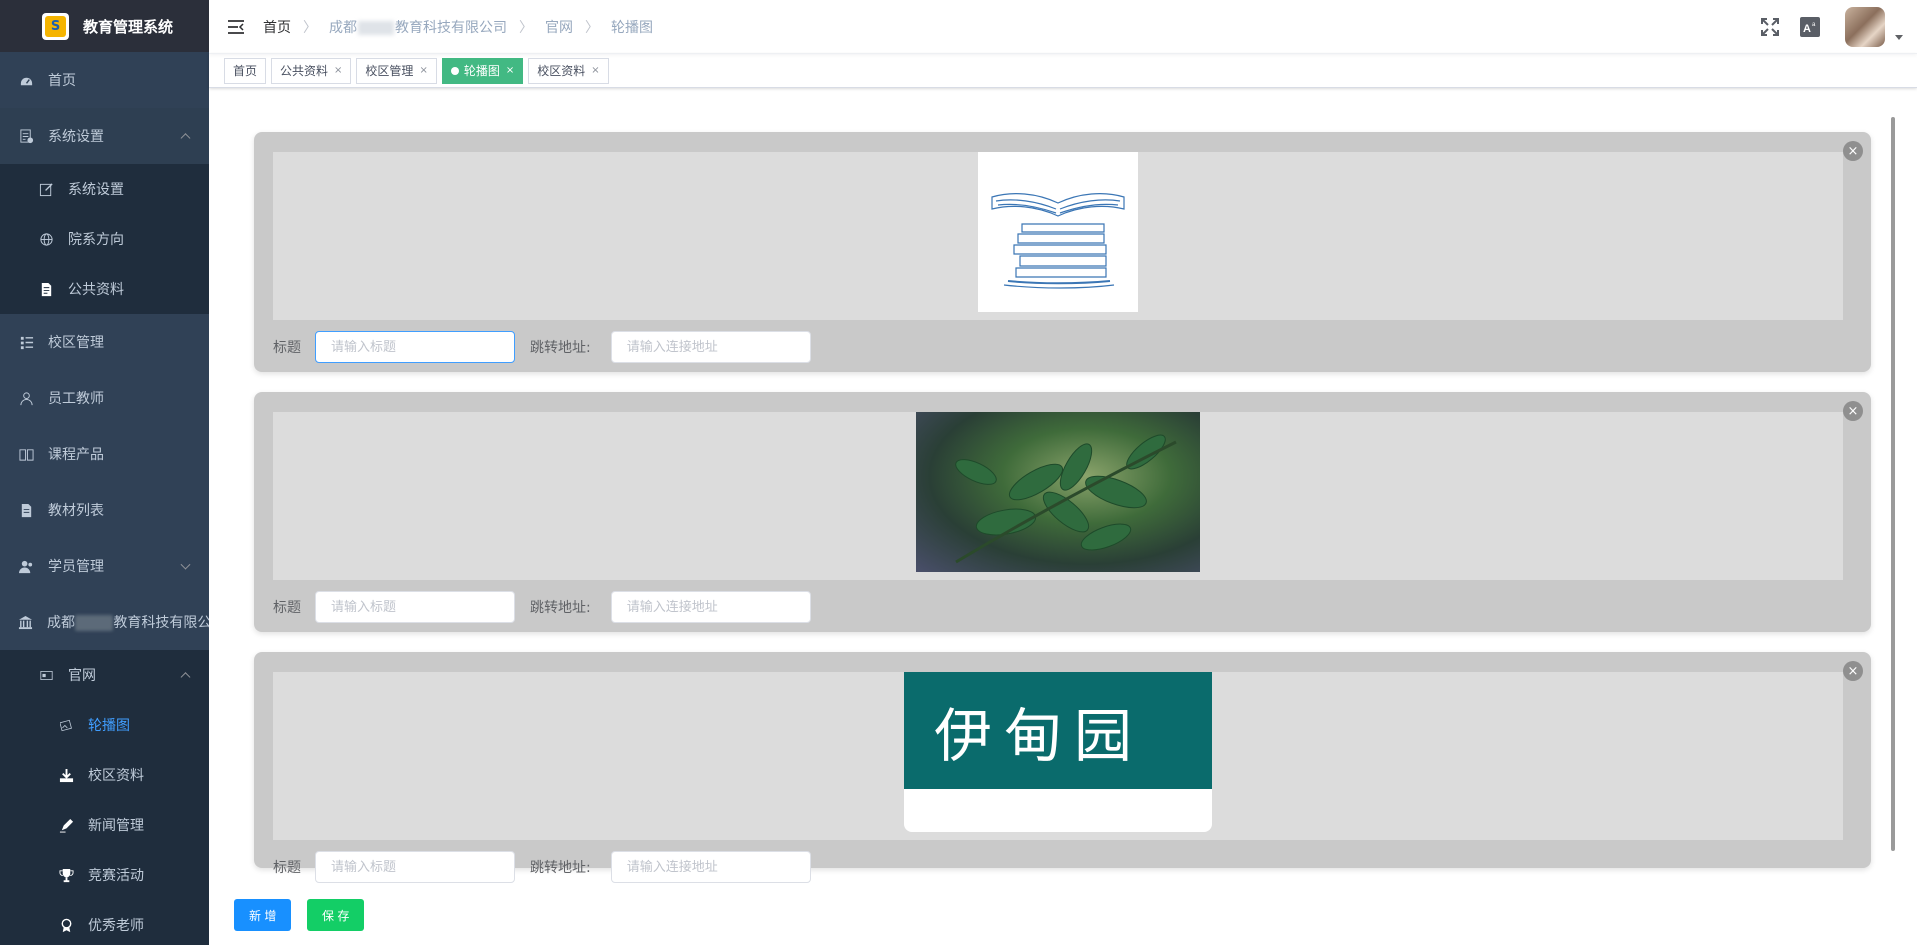  I want to click on book-icon, so click(26, 454).